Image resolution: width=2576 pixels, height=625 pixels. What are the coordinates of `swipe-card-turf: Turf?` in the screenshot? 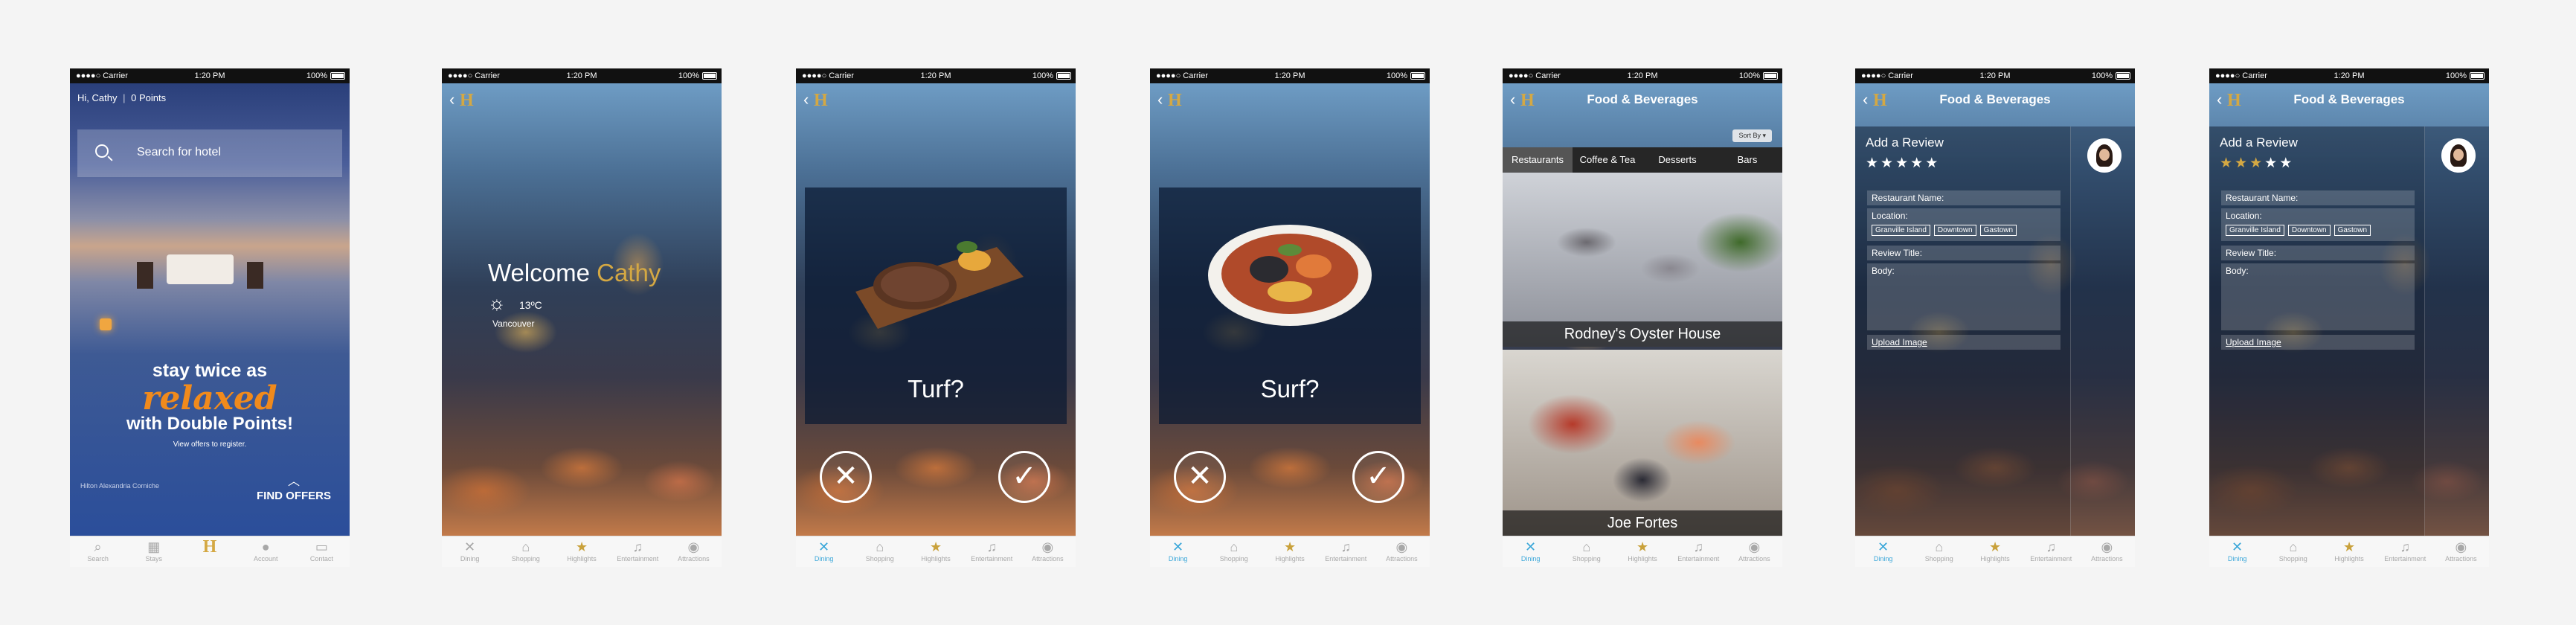 It's located at (936, 306).